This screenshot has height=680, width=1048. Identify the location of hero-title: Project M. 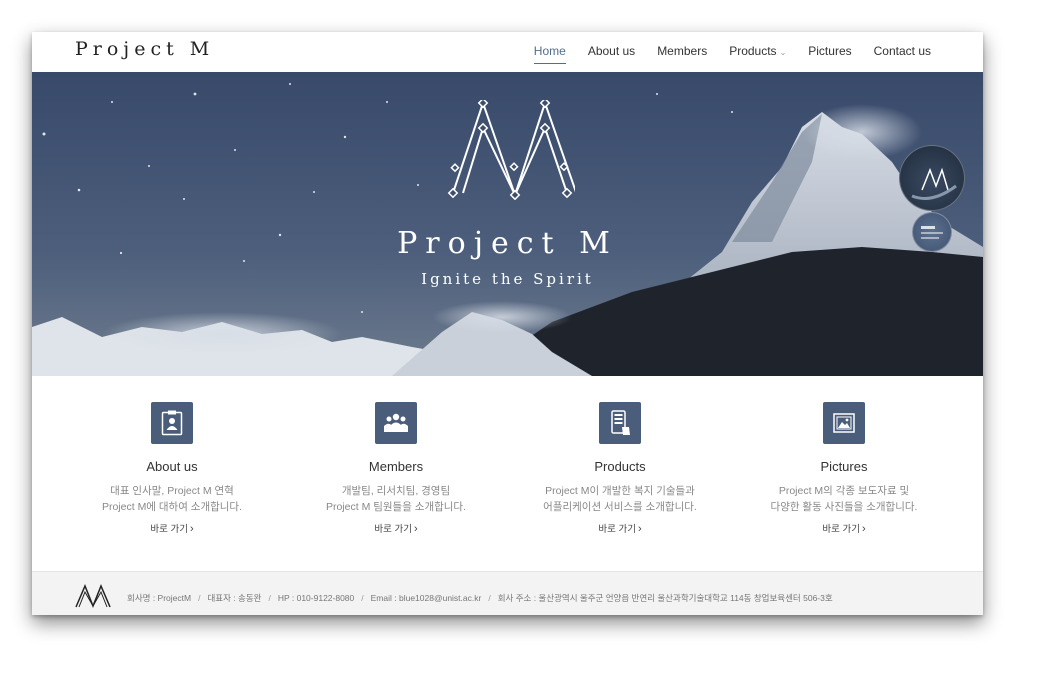
(507, 243).